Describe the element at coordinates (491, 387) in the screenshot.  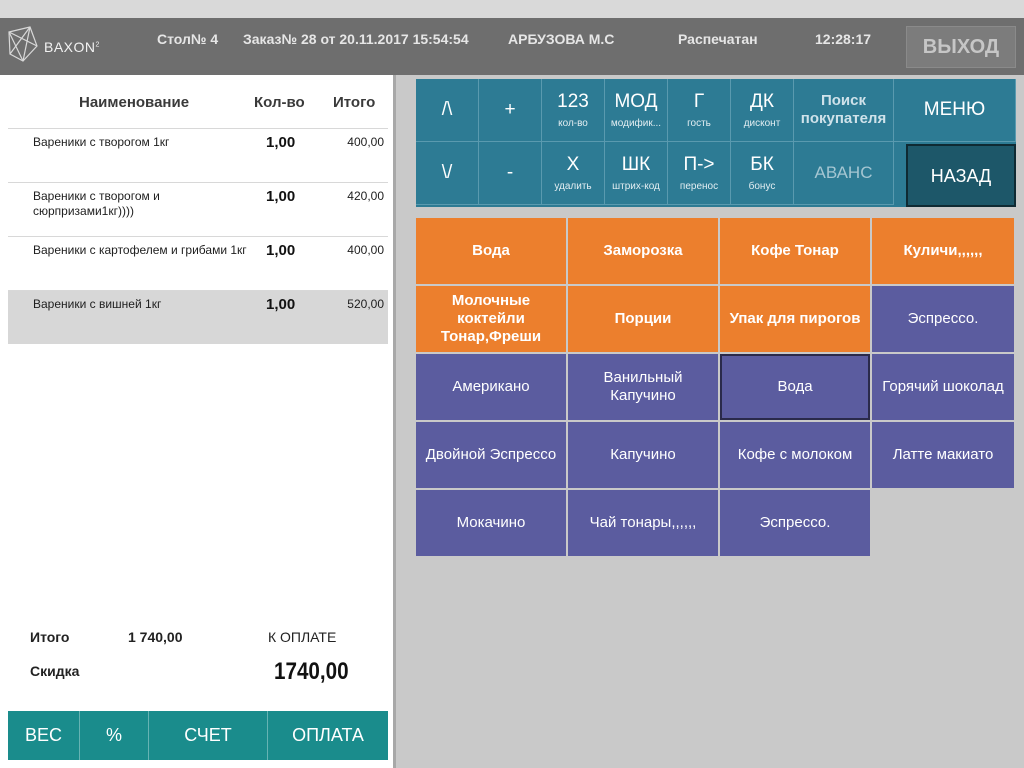
I see `product-americano: Американо` at that location.